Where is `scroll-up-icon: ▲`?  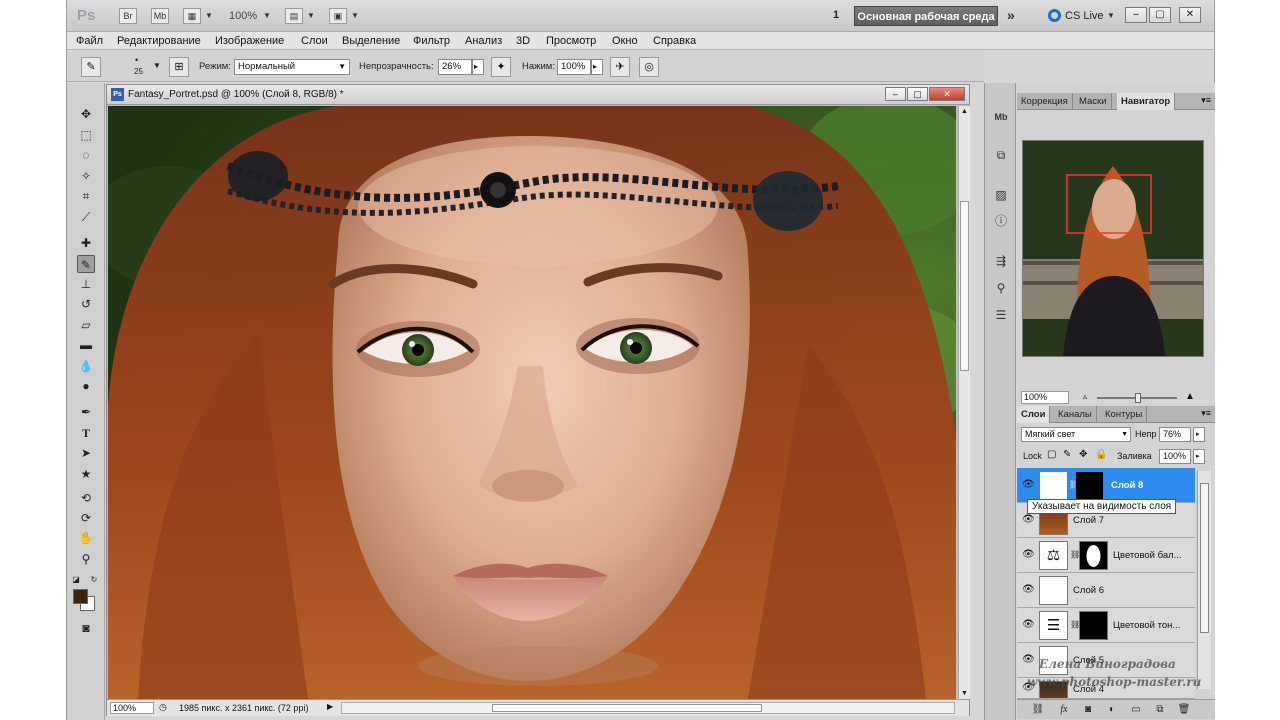 scroll-up-icon: ▲ is located at coordinates (964, 111).